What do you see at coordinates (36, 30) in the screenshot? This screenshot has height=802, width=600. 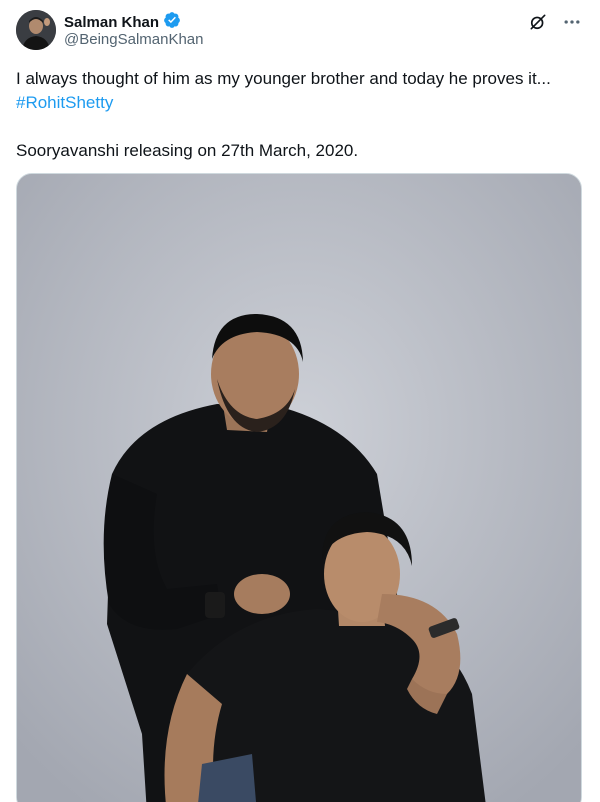 I see `author-avatar` at bounding box center [36, 30].